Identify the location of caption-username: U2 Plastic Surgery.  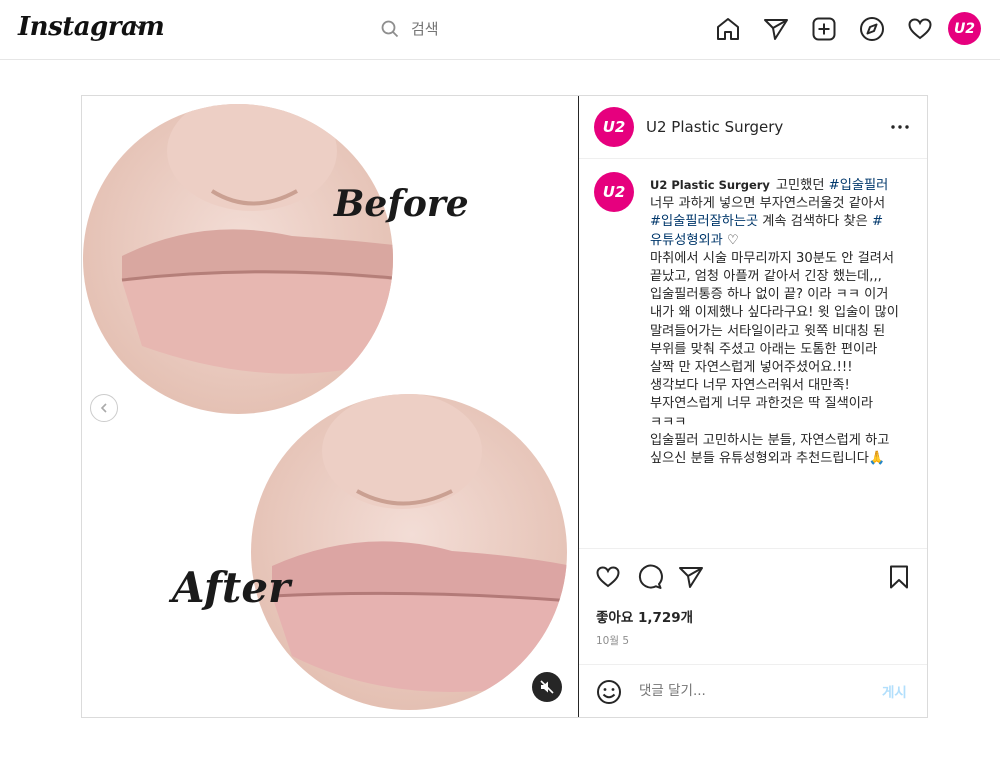
(710, 185).